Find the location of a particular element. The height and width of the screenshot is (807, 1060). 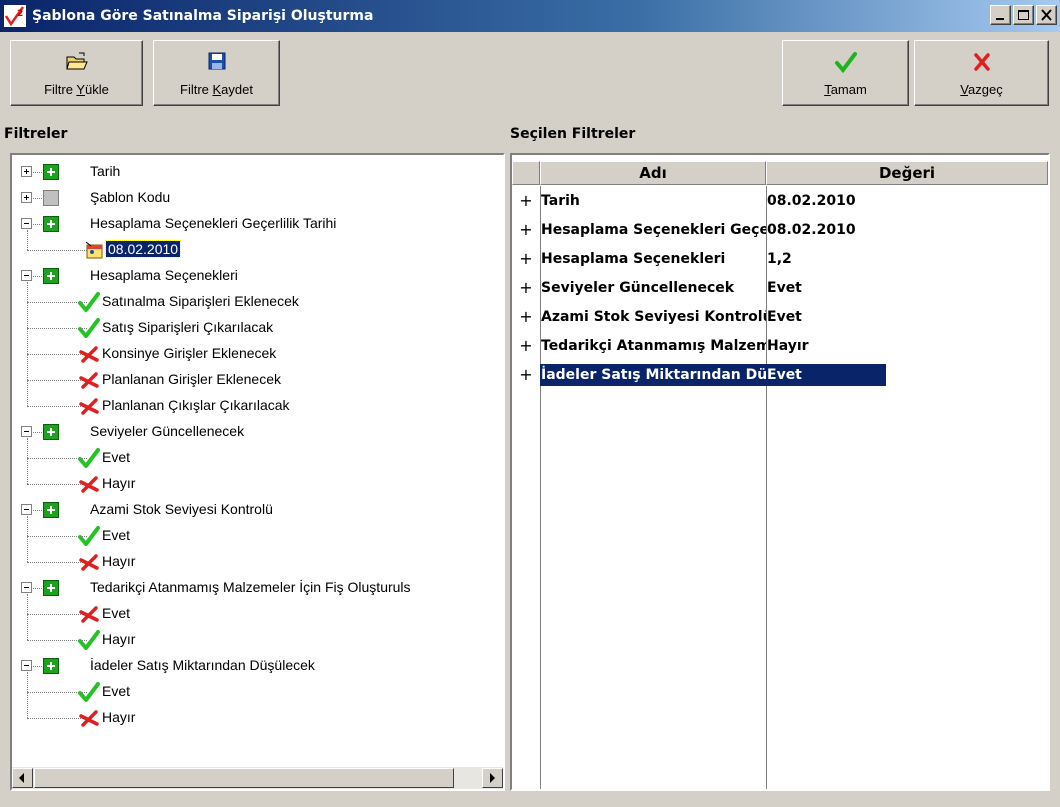

tree-horizontal-scrollbar is located at coordinates (257, 778).